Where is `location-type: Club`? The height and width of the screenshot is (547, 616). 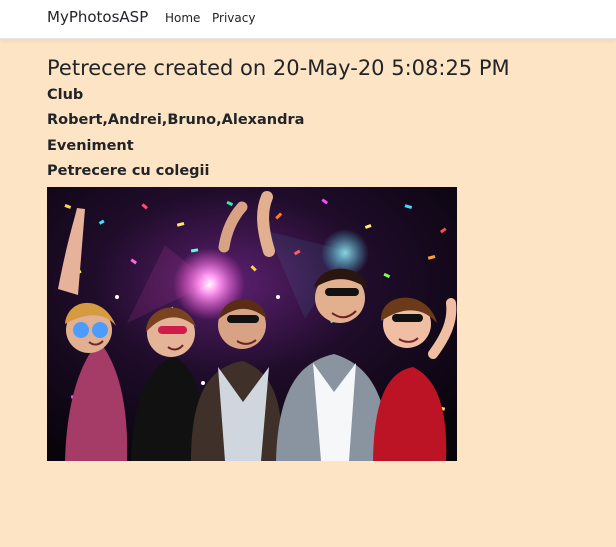
location-type: Club is located at coordinates (65, 95).